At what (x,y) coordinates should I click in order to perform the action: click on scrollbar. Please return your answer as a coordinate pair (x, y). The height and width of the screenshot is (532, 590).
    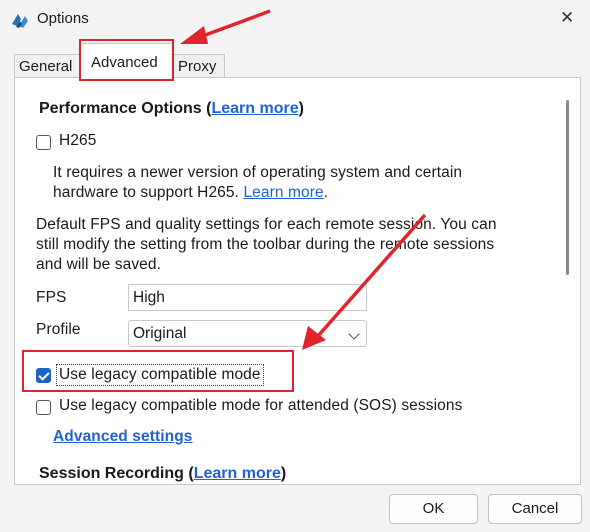
    Looking at the image, I should click on (567, 187).